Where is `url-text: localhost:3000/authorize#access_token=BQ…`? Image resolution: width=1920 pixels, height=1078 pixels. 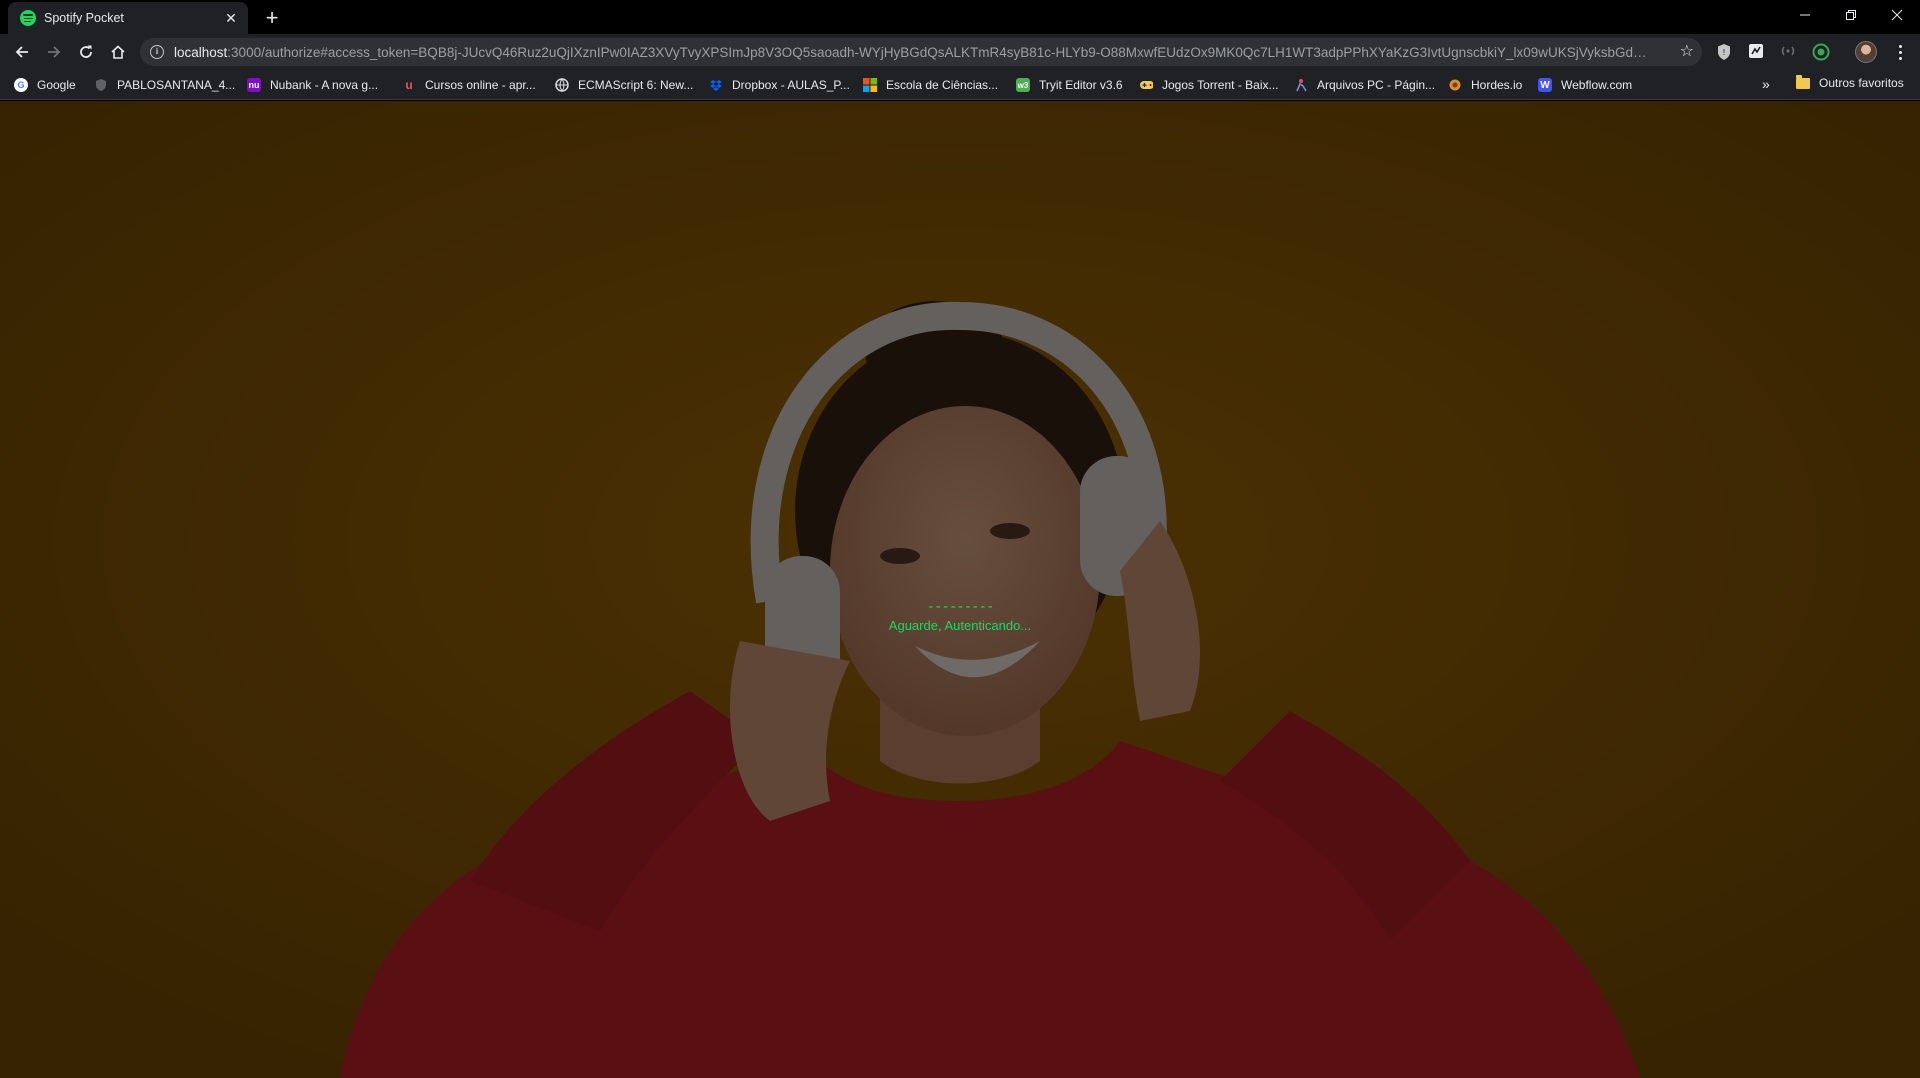 url-text: localhost:3000/authorize#access_token=BQ… is located at coordinates (914, 52).